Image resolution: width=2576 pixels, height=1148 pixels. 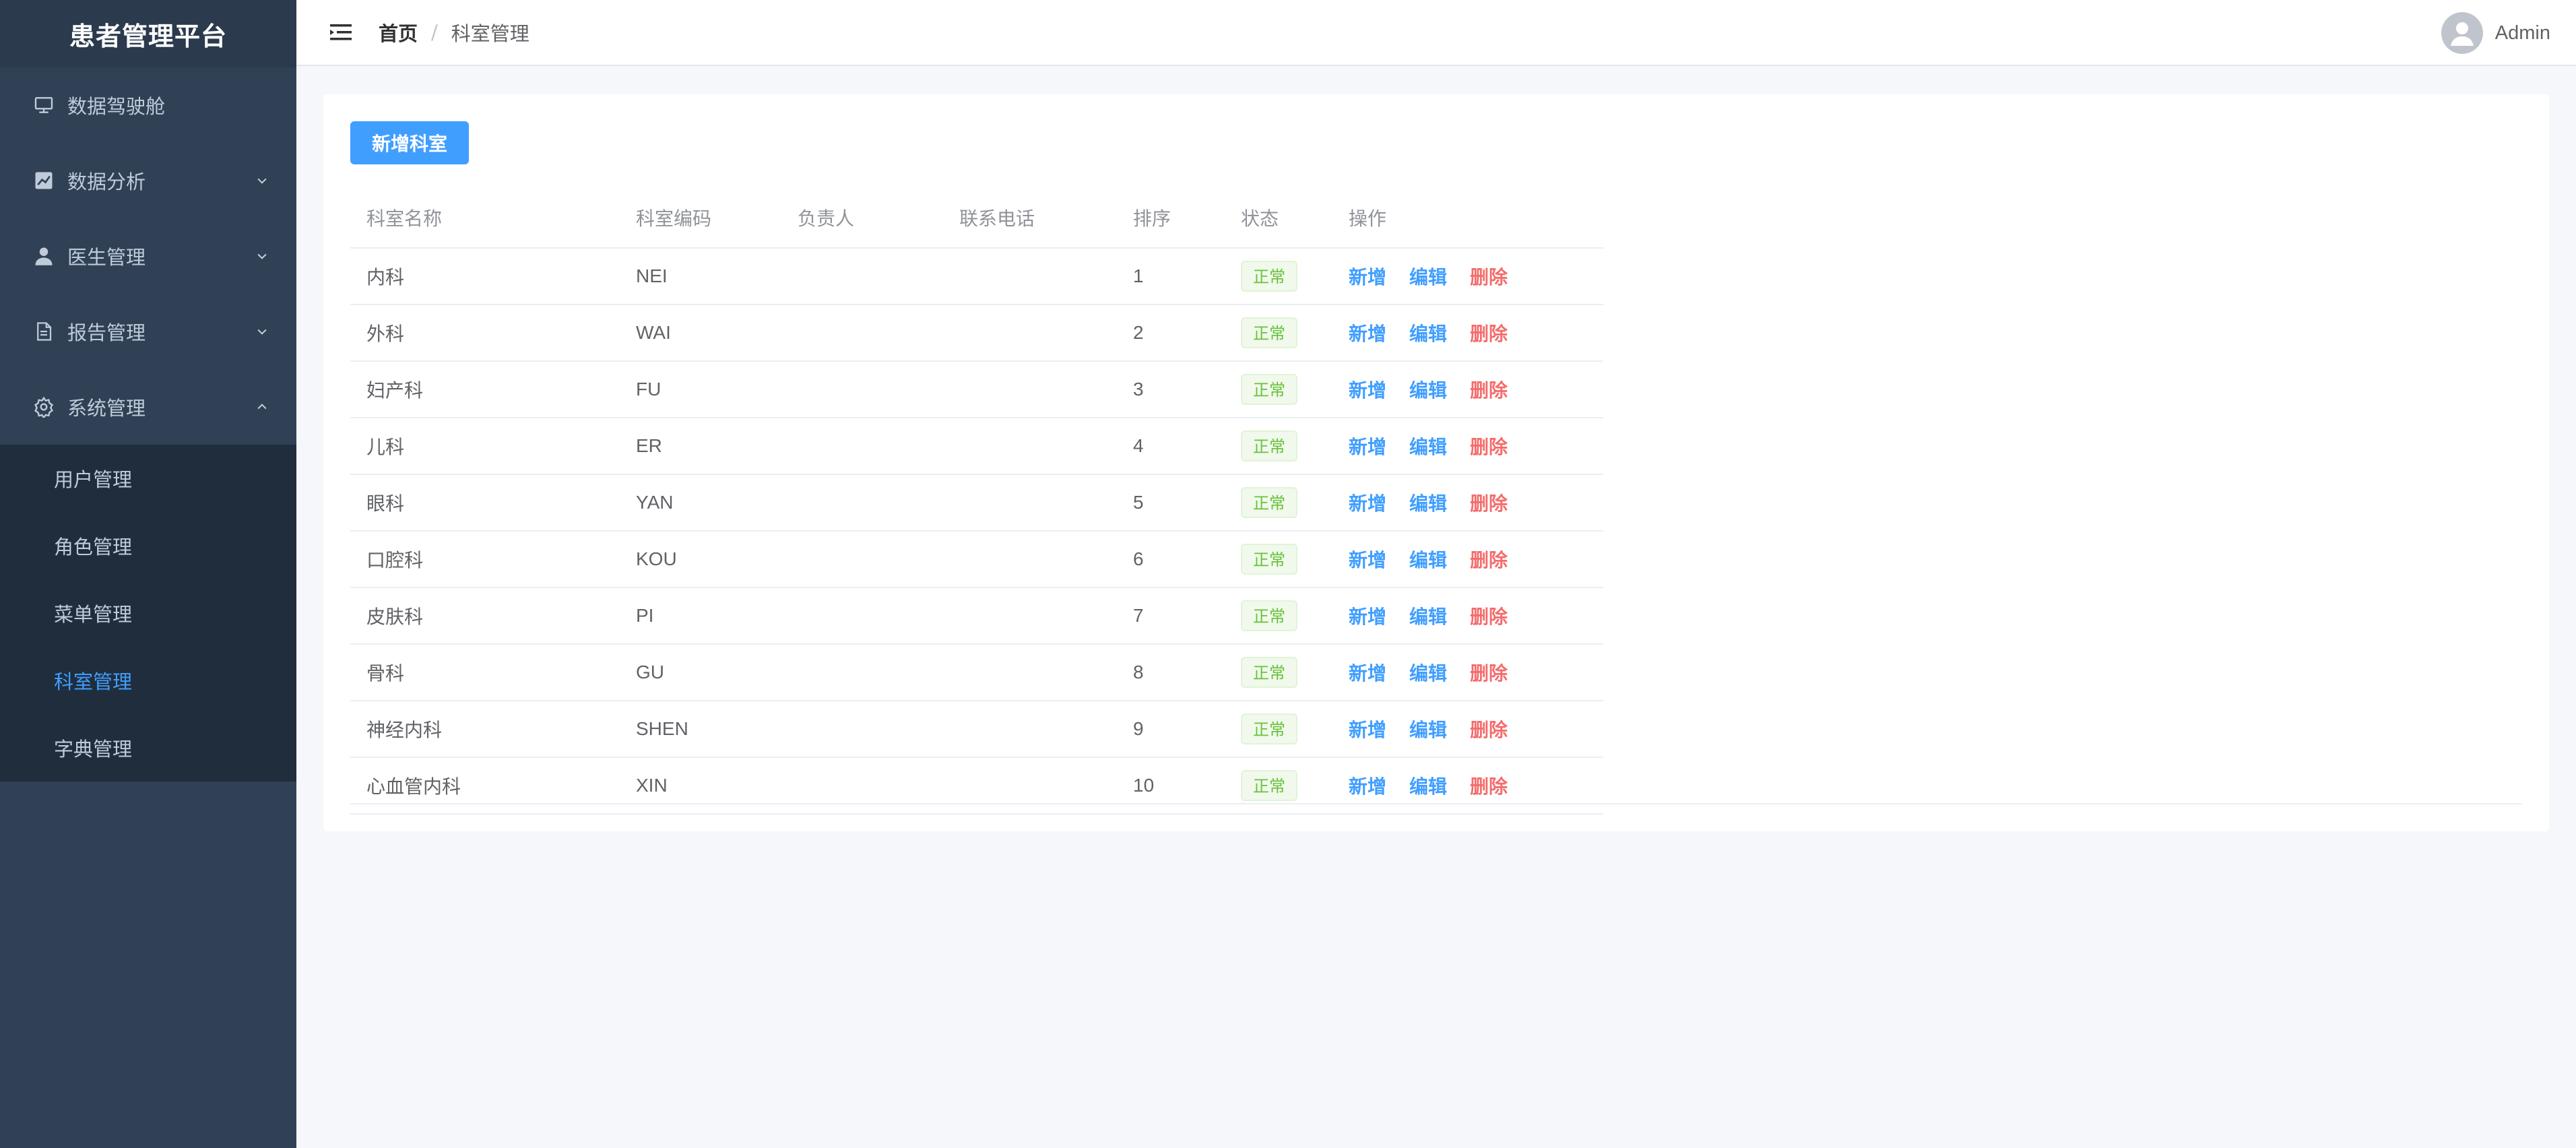 What do you see at coordinates (148, 748) in the screenshot?
I see `submenu-item-dictionary: 字典管理` at bounding box center [148, 748].